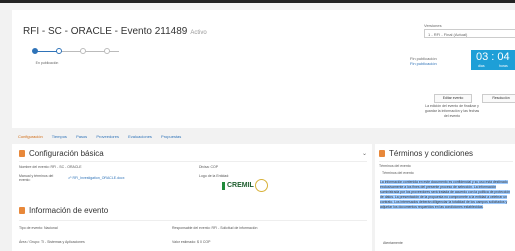 This screenshot has width=515, height=251. What do you see at coordinates (22, 153) in the screenshot?
I see `gear-icon` at bounding box center [22, 153].